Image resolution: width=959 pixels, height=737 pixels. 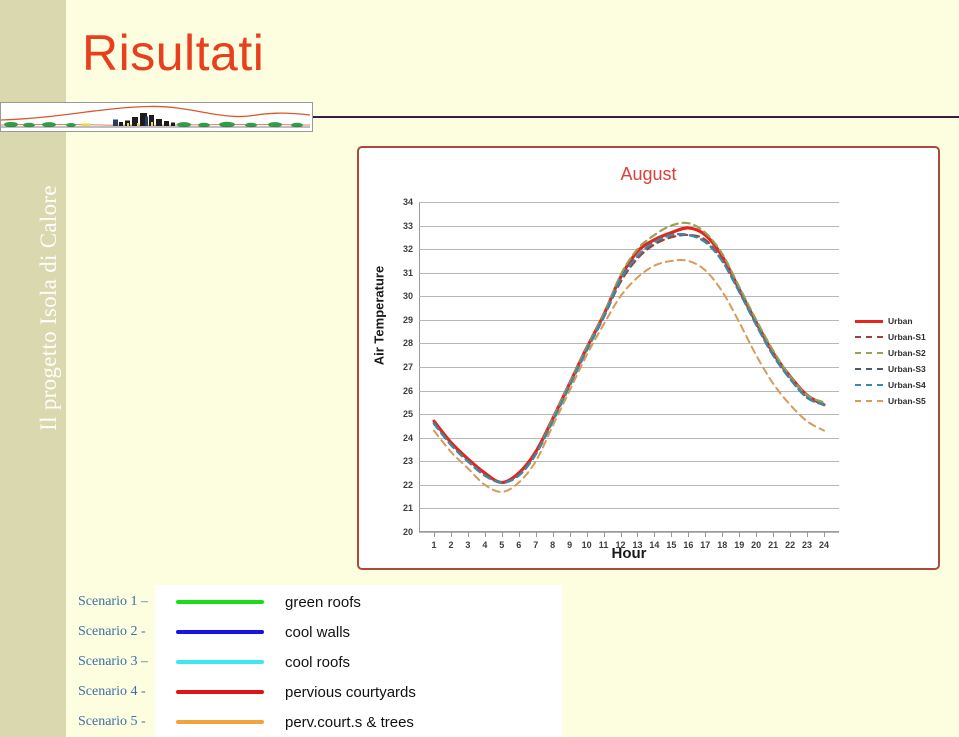 I want to click on scenario-name: Scenario 1 –, so click(x=113, y=601).